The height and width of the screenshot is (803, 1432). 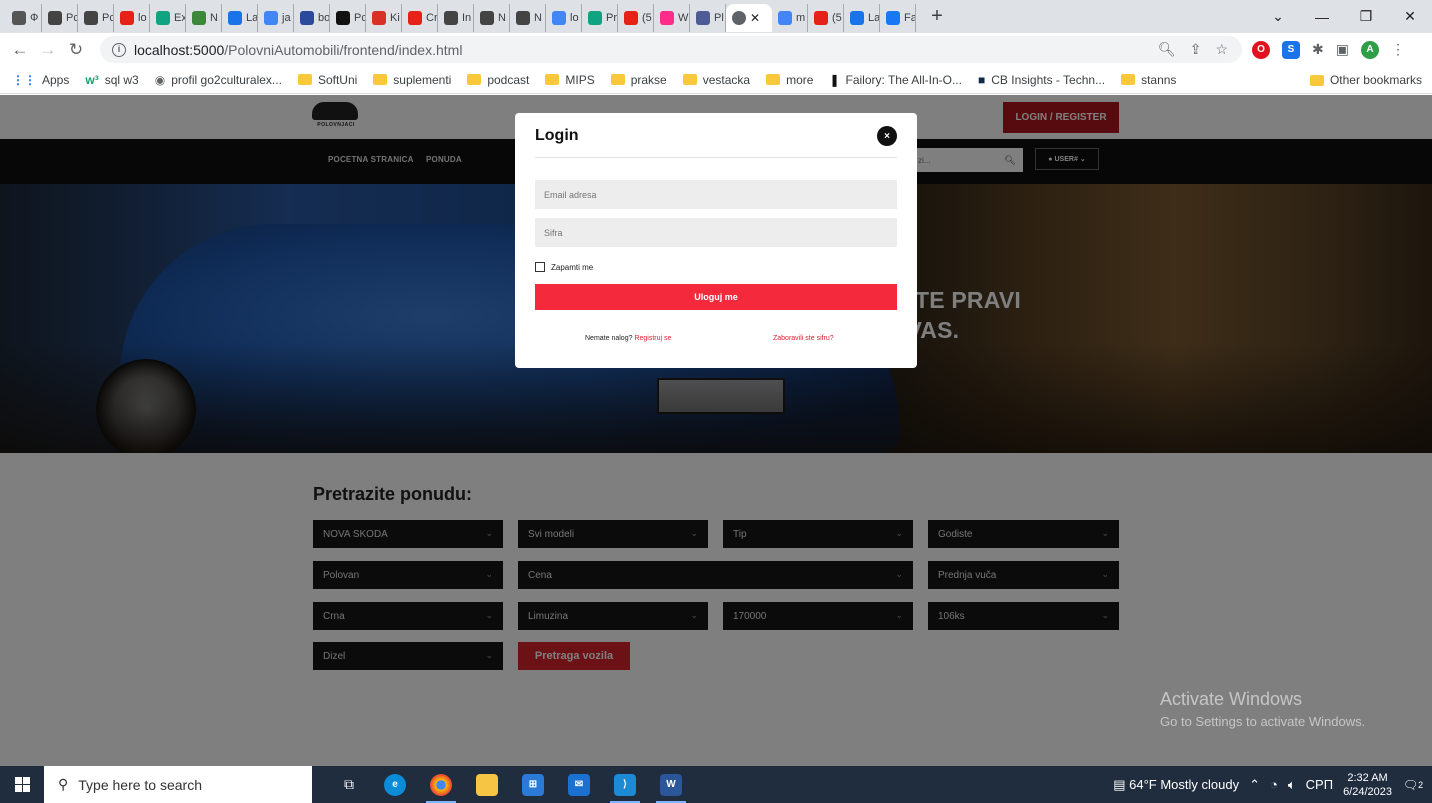 What do you see at coordinates (395, 784) in the screenshot?
I see `edge-app: e` at bounding box center [395, 784].